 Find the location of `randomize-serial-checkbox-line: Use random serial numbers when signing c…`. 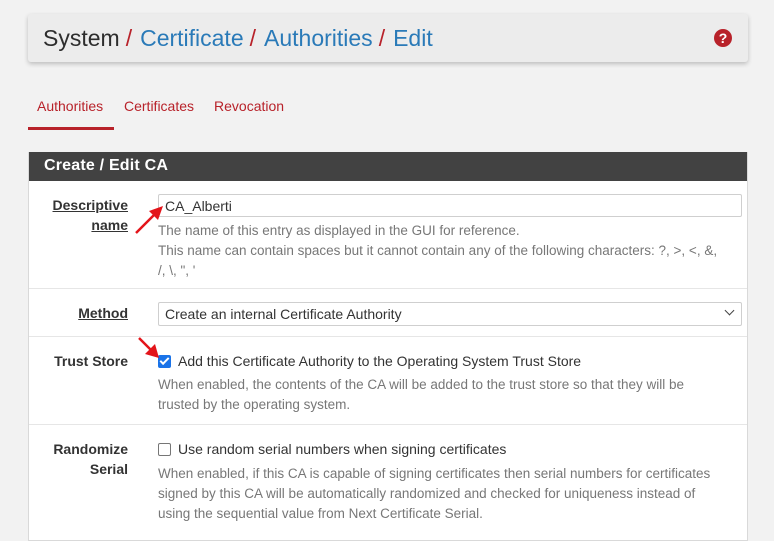

randomize-serial-checkbox-line: Use random serial numbers when signing c… is located at coordinates (449, 449).